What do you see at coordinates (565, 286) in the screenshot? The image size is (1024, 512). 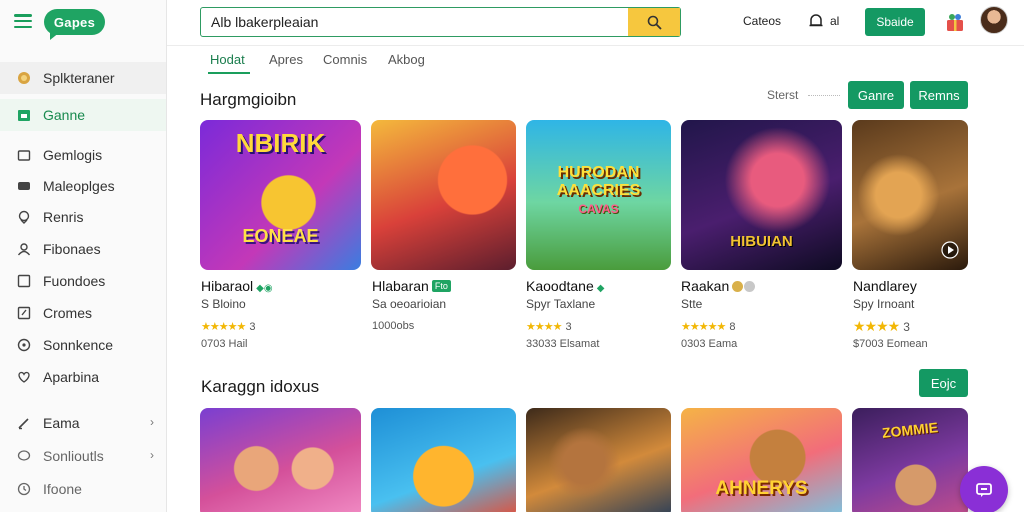 I see `game-title: Kaoodtane ◆` at bounding box center [565, 286].